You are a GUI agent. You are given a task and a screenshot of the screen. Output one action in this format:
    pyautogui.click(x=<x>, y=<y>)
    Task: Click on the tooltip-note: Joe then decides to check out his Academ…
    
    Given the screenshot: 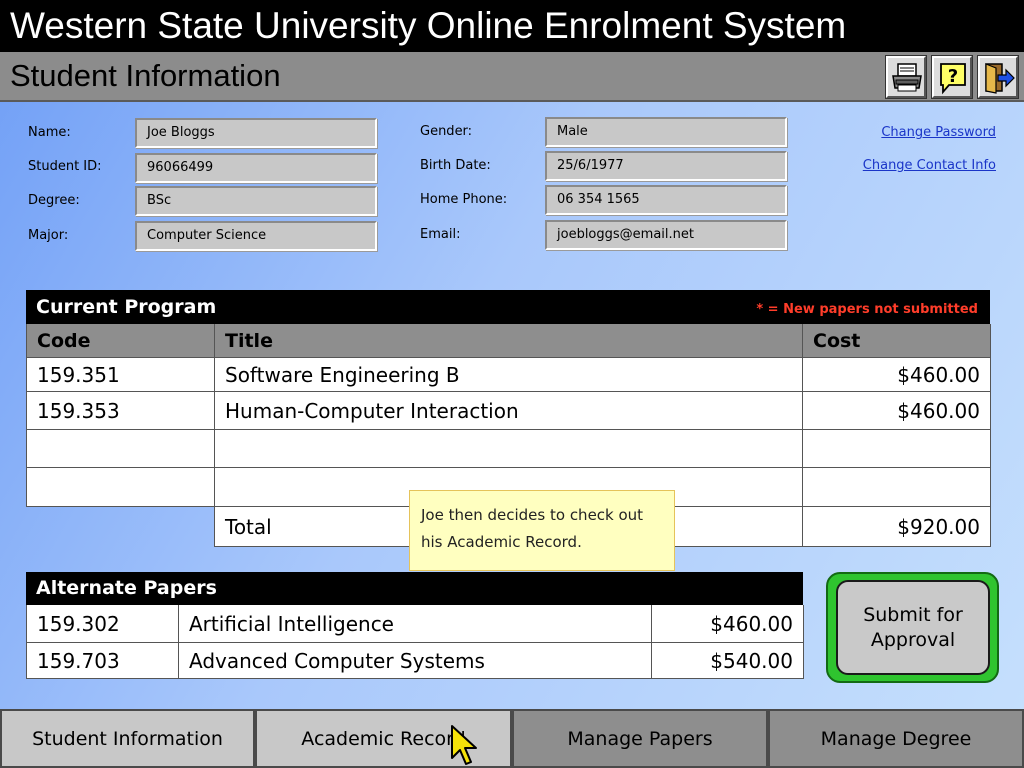 What is the action you would take?
    pyautogui.click(x=542, y=530)
    